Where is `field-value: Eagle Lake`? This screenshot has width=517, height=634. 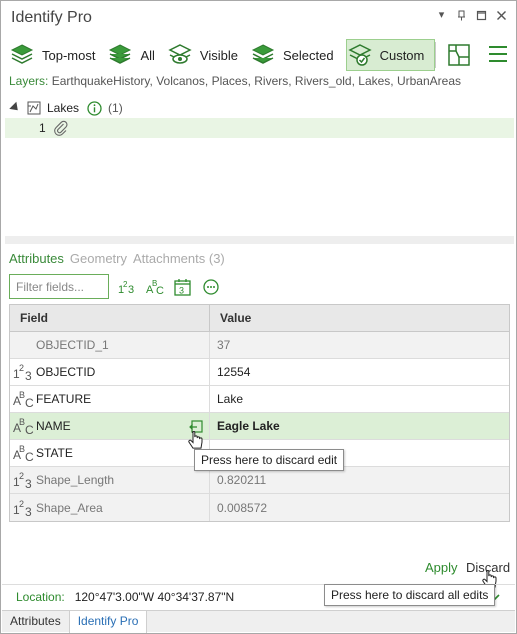 field-value: Eagle Lake is located at coordinates (248, 426).